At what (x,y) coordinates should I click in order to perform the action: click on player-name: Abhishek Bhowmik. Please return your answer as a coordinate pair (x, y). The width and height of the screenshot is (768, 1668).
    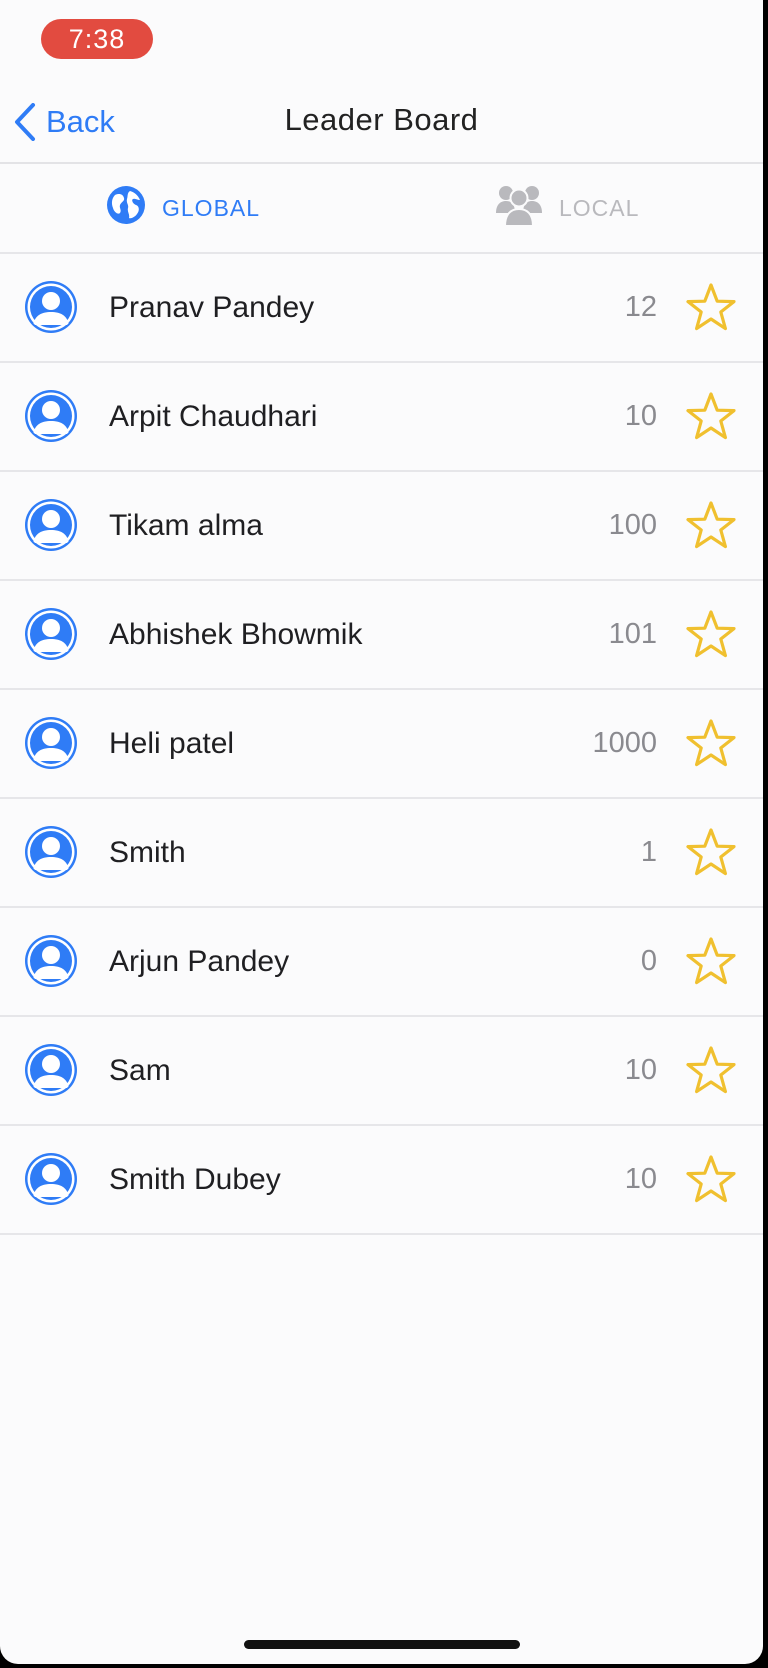
    Looking at the image, I should click on (236, 634).